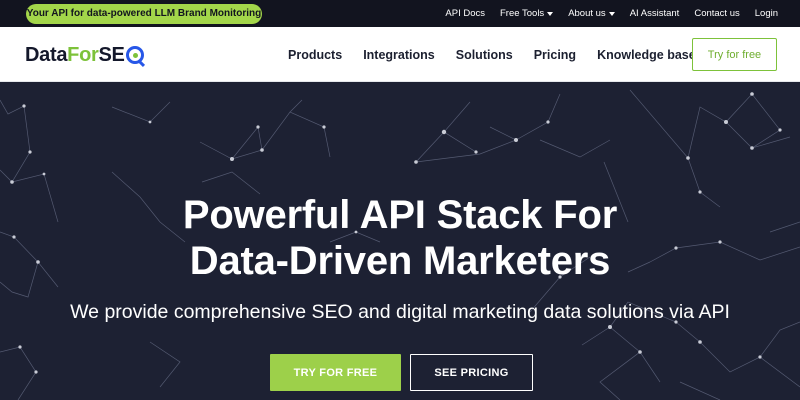  I want to click on top-link-label: API Docs, so click(465, 13).